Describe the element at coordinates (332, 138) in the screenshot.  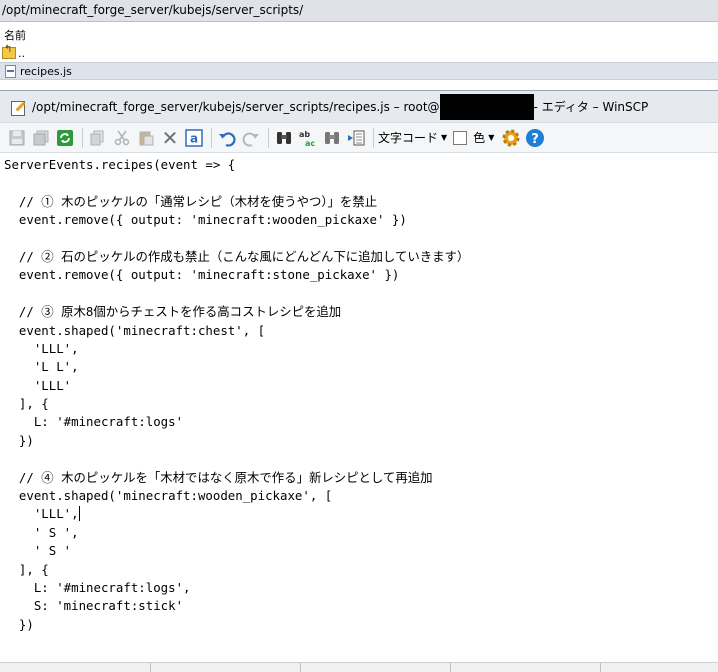
I see `find-next-icon` at that location.